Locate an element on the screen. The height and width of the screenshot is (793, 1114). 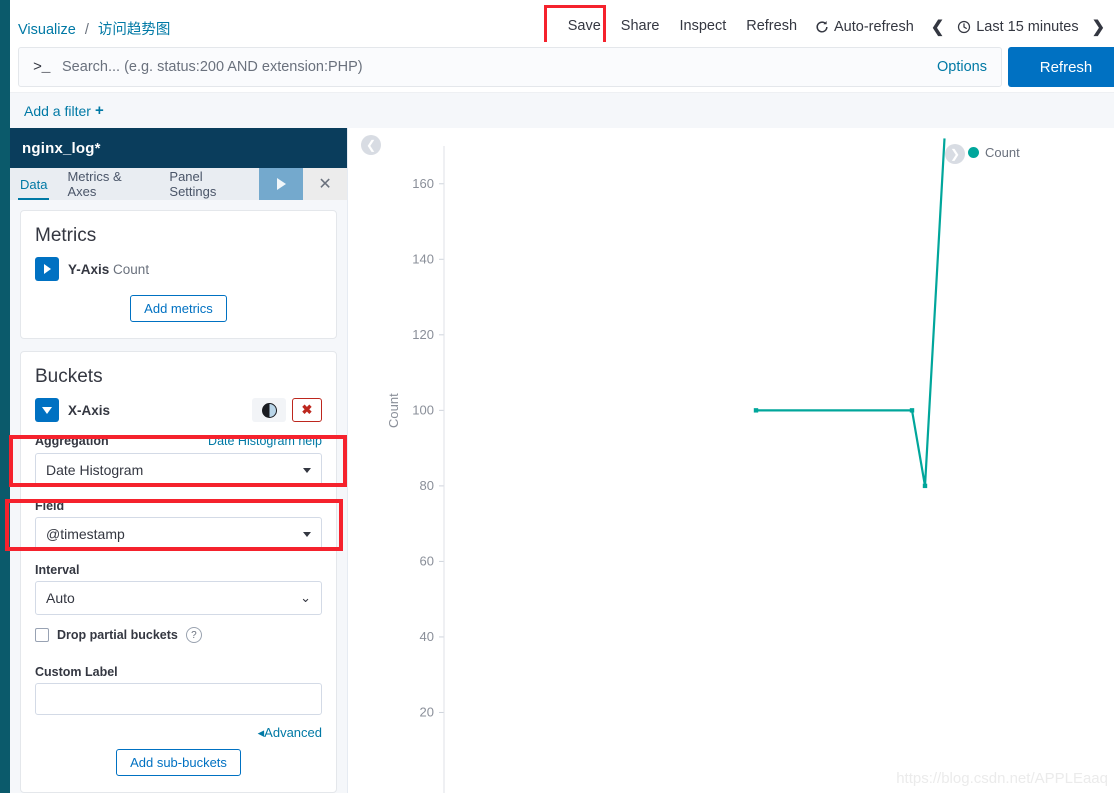
custom-label-label: Custom Label is located at coordinates (76, 672).